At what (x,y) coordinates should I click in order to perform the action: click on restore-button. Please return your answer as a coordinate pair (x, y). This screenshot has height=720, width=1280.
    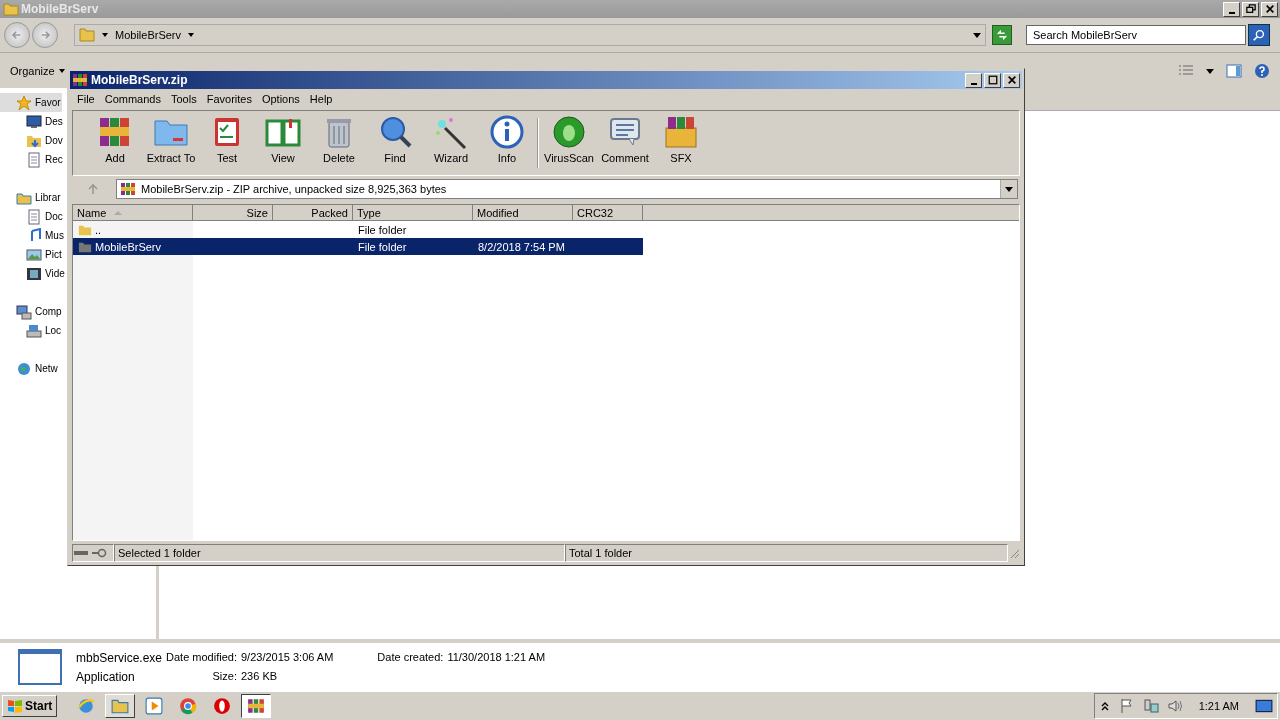
    Looking at the image, I should click on (1250, 9).